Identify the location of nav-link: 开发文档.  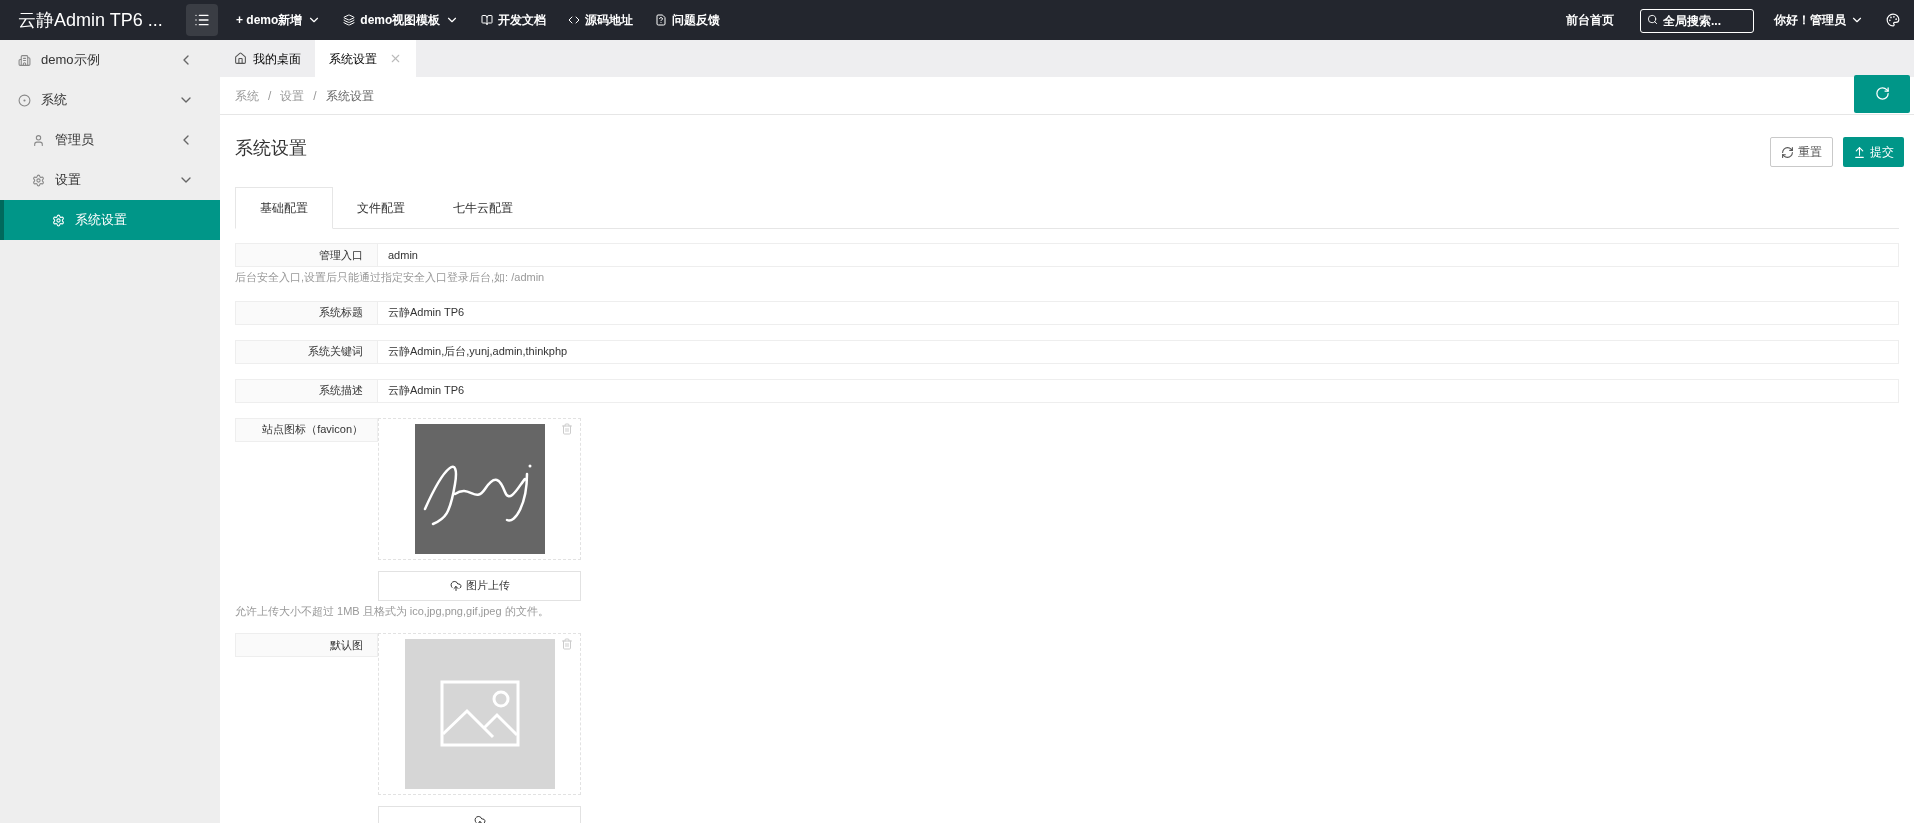
(514, 20).